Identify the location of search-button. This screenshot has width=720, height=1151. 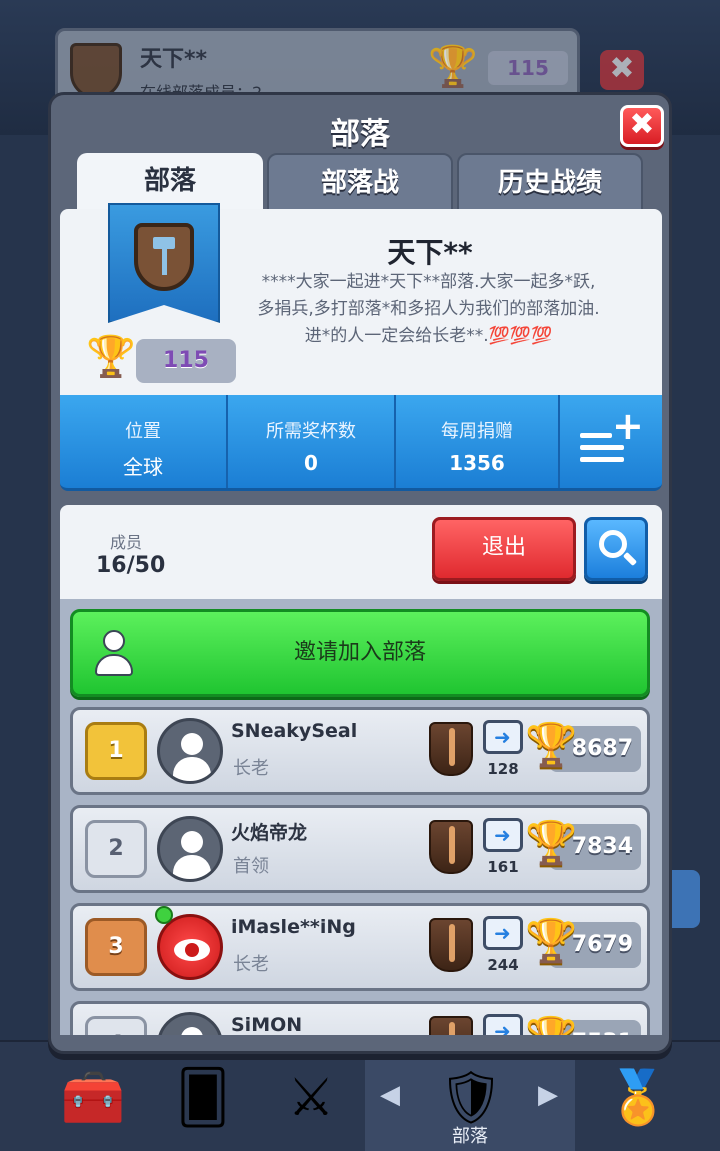
(616, 549).